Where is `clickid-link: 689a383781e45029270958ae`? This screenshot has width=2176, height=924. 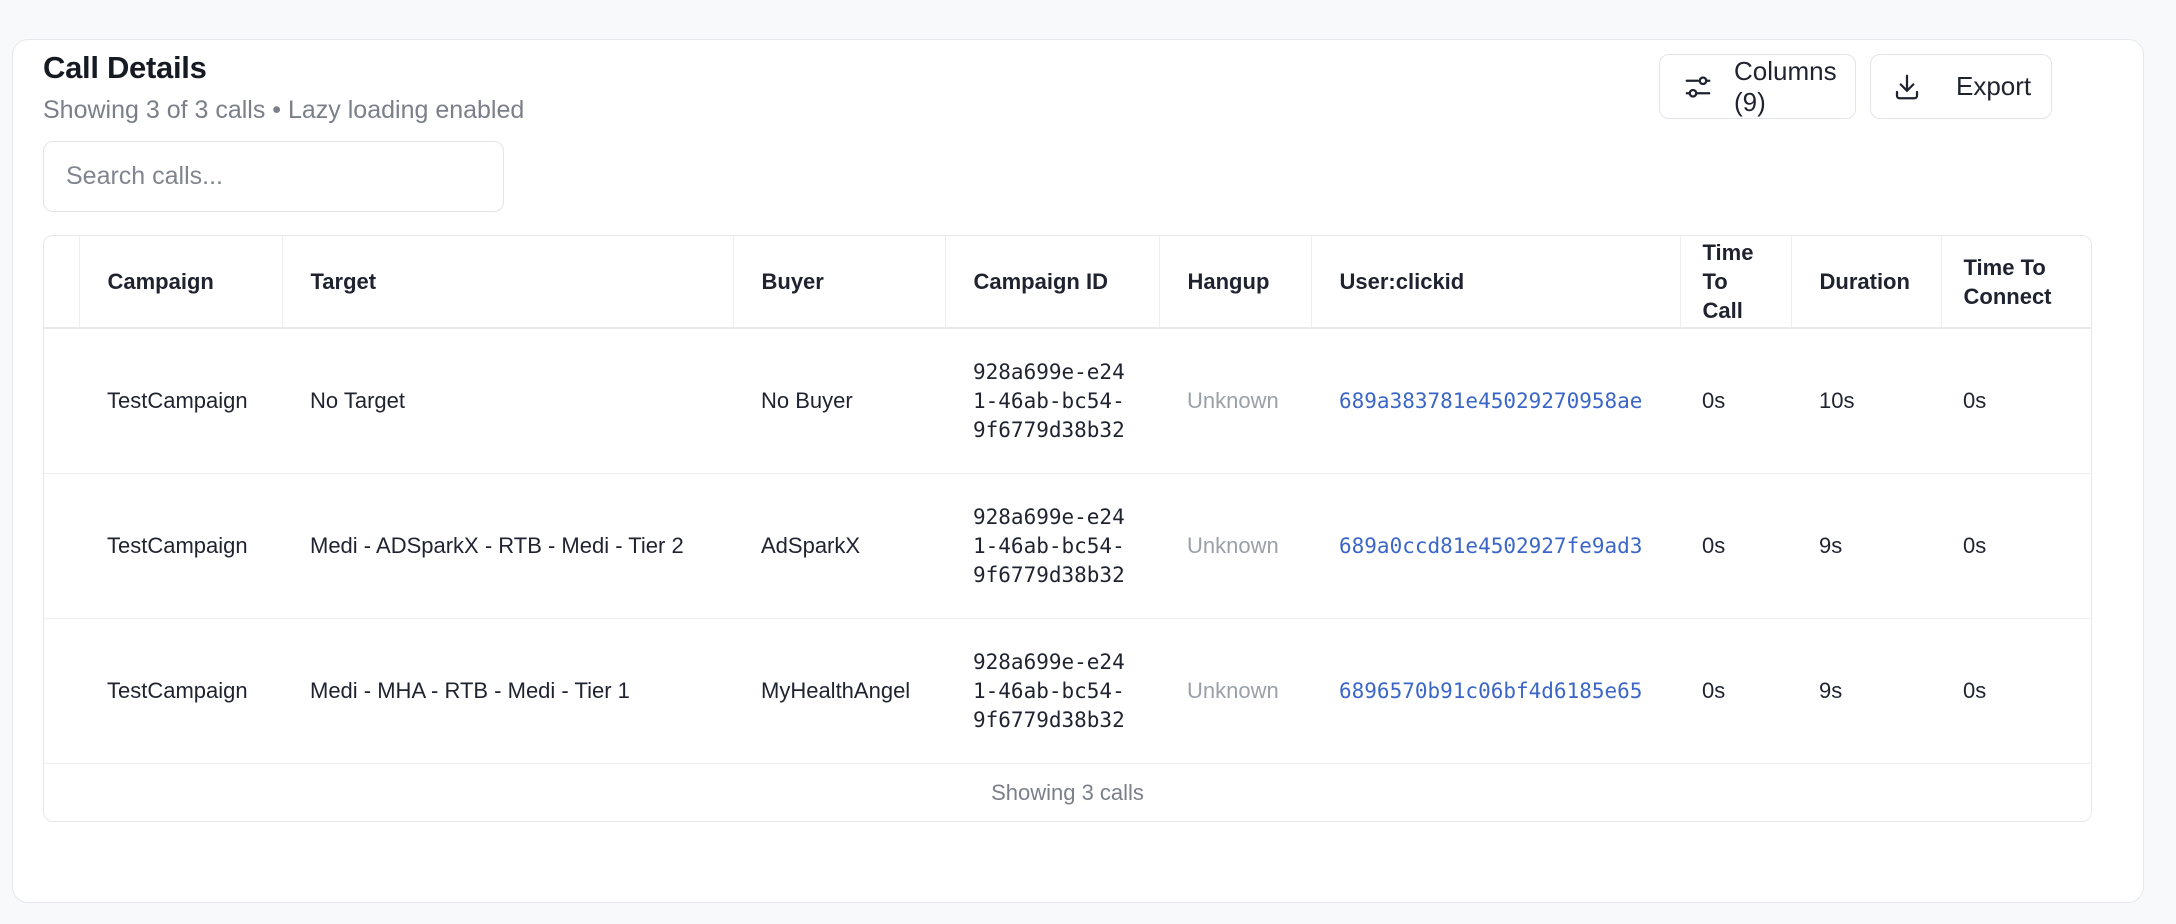 clickid-link: 689a383781e45029270958ae is located at coordinates (1495, 401).